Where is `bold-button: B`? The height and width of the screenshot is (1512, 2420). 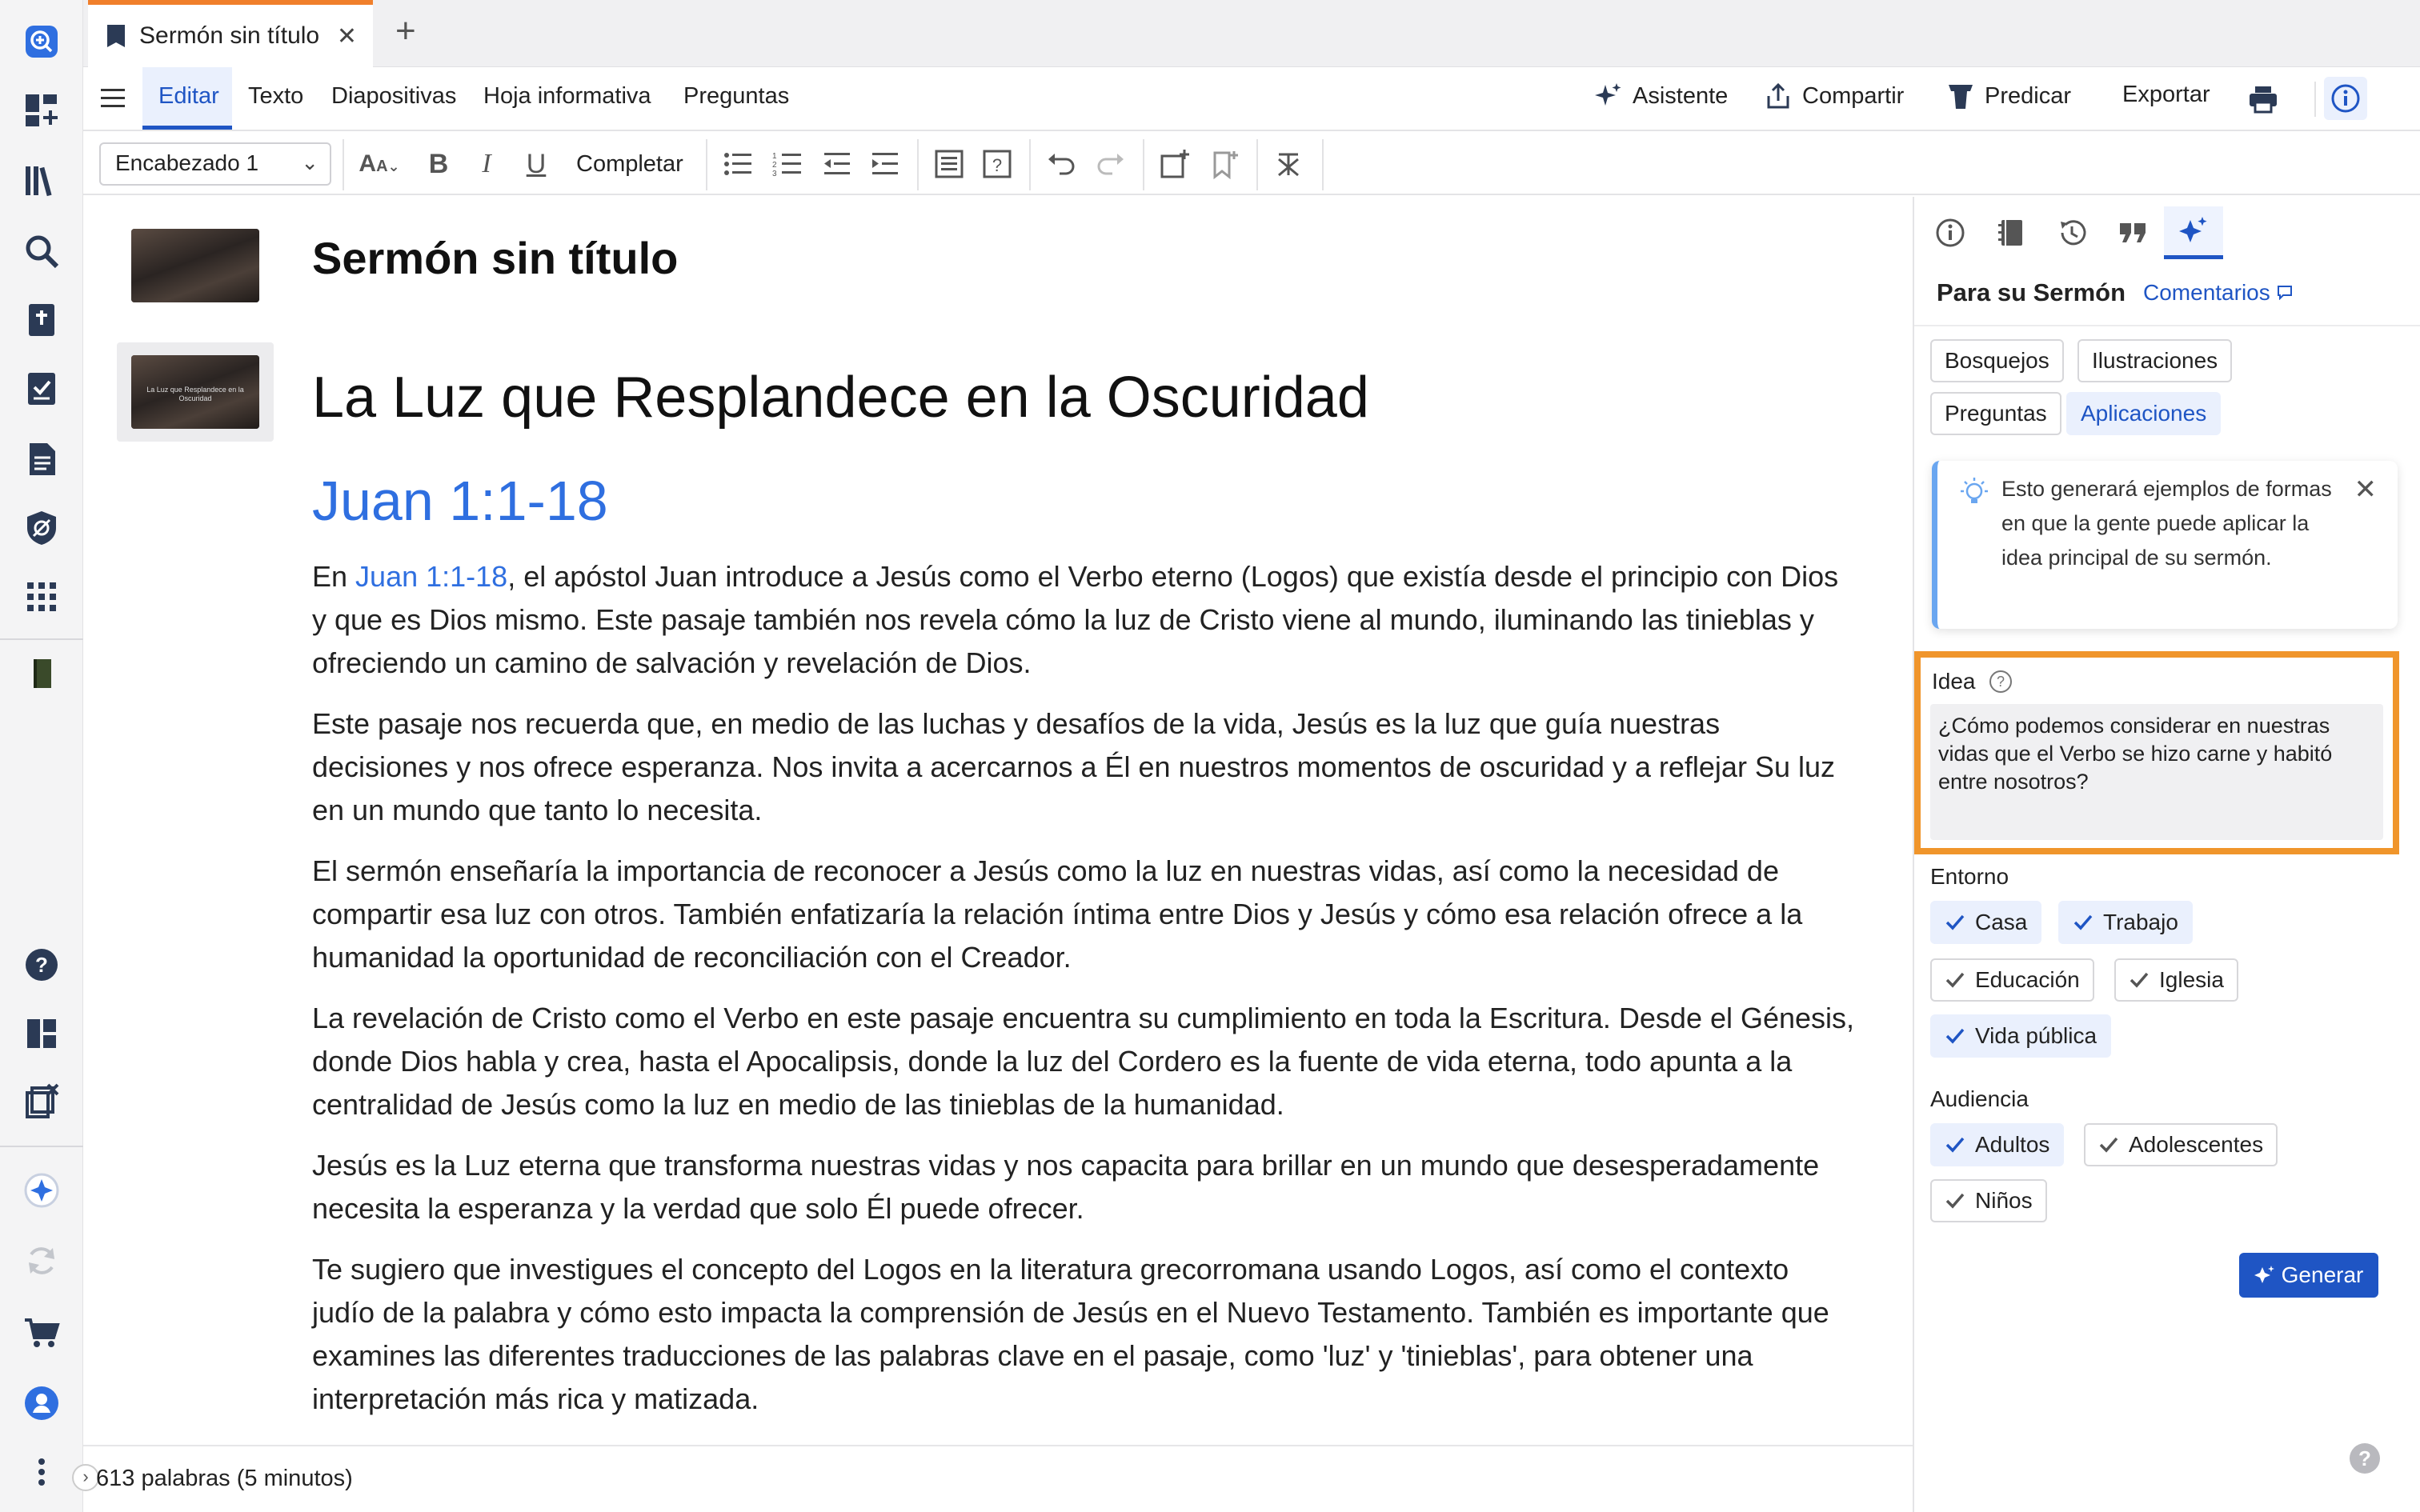
bold-button: B is located at coordinates (439, 164).